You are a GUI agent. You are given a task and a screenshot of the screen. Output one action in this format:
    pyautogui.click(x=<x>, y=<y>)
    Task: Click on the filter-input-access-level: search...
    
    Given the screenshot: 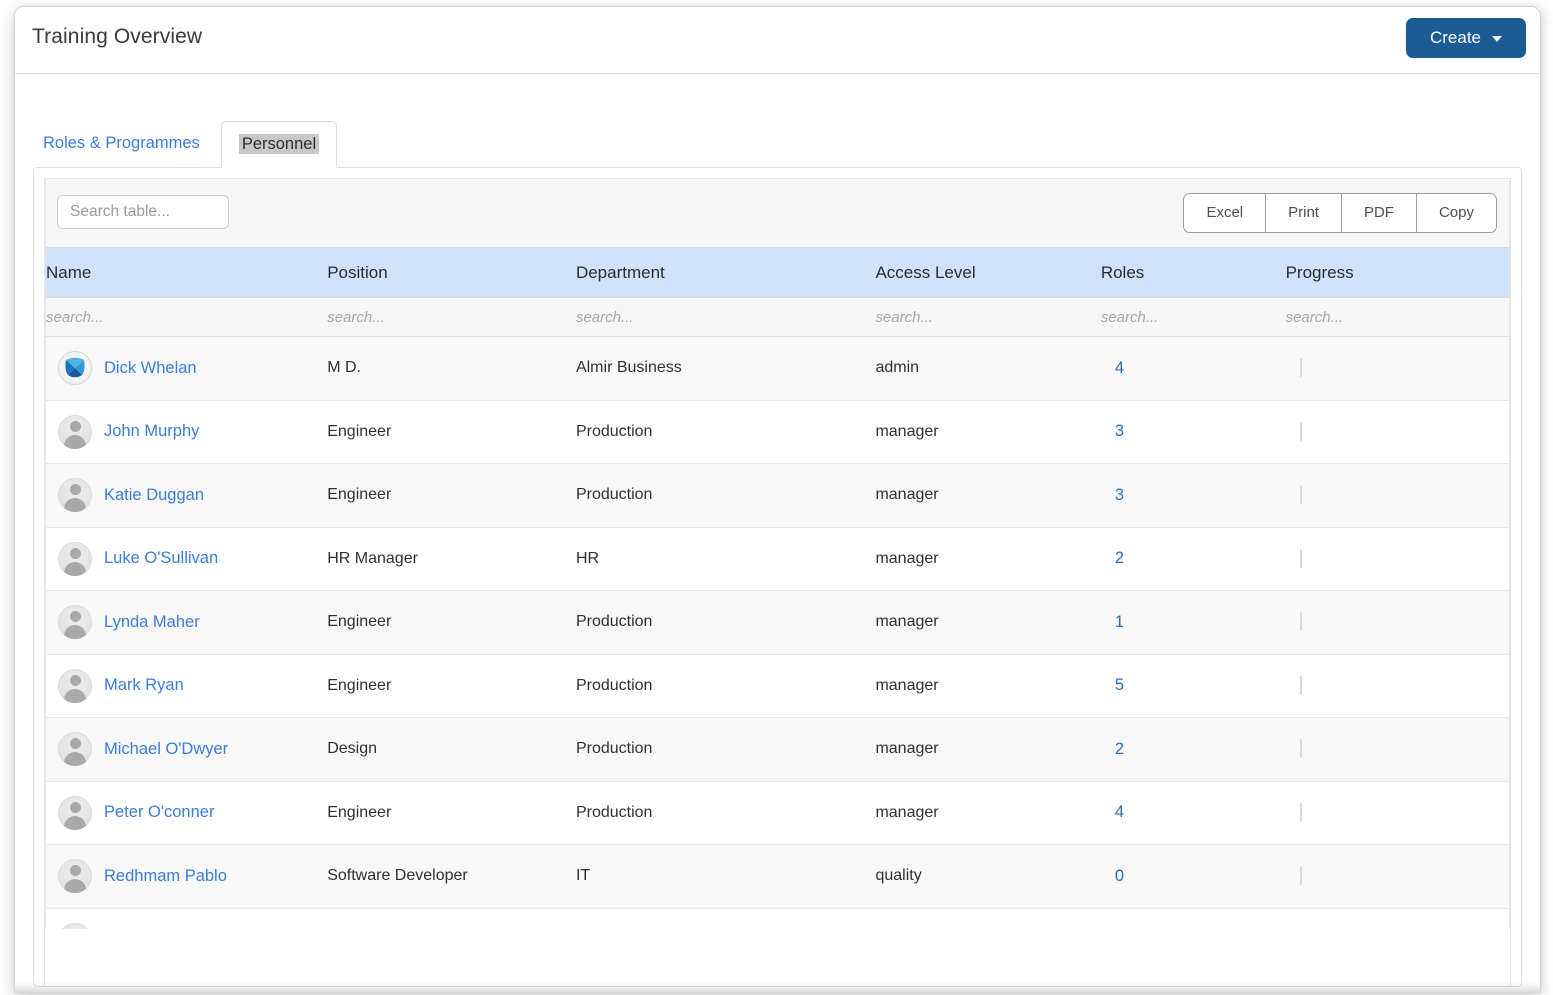 What is the action you would take?
    pyautogui.click(x=988, y=317)
    